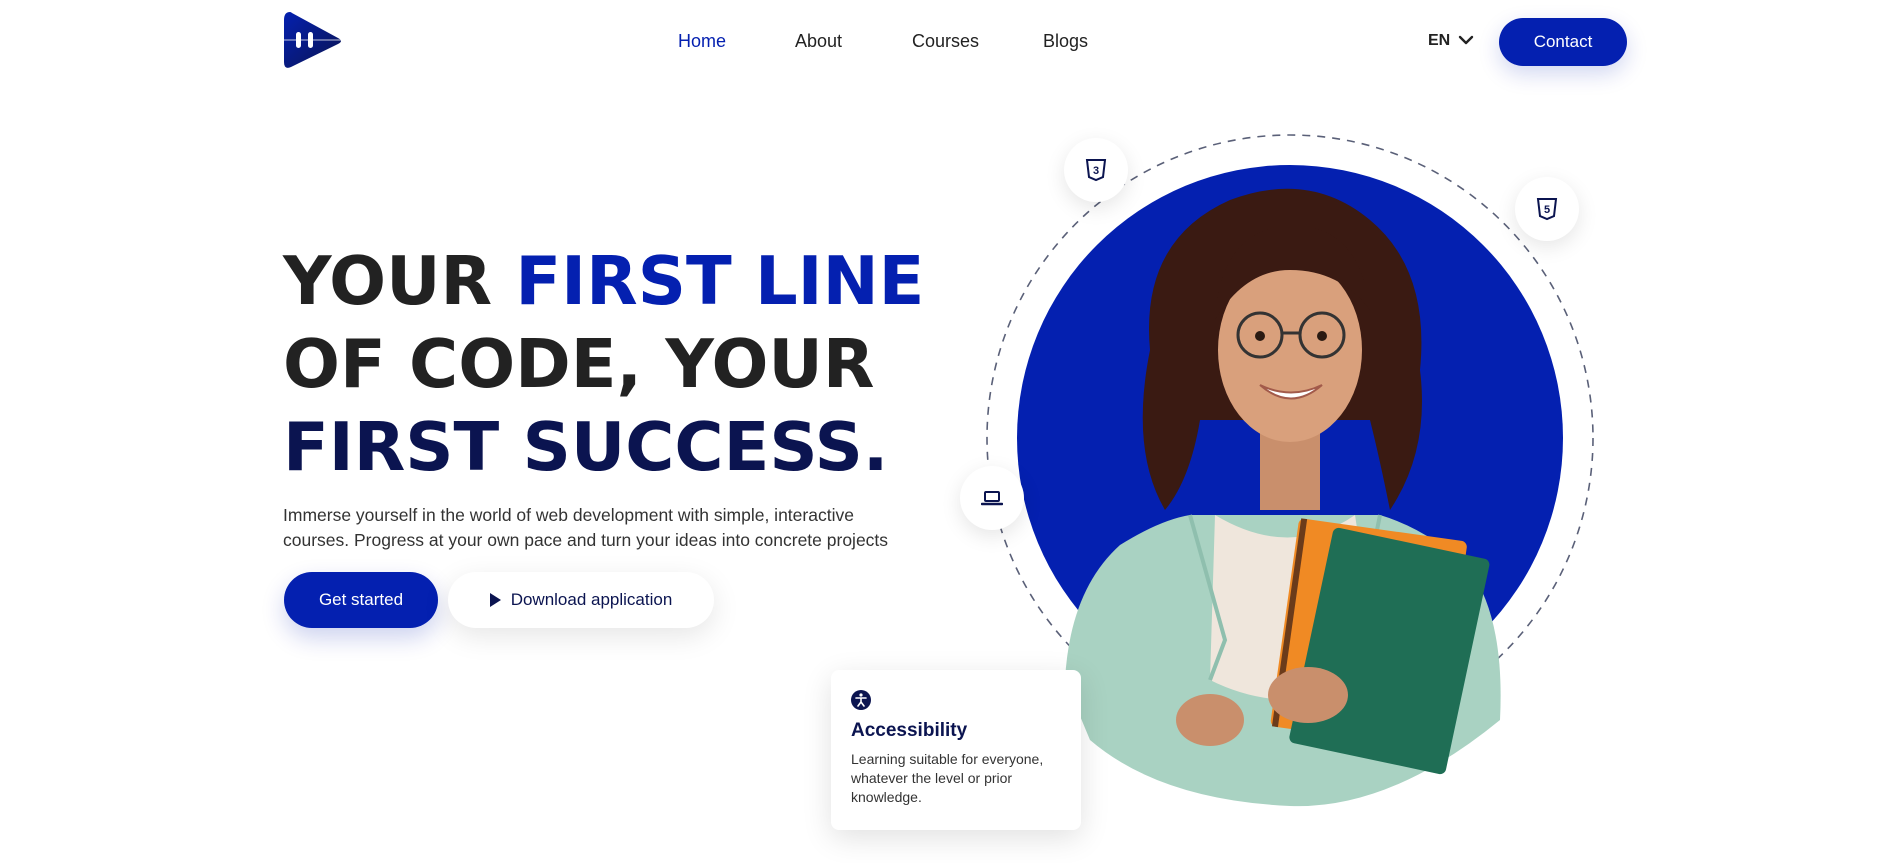  I want to click on headline-line-3: FIRST SUCCESS., so click(586, 447).